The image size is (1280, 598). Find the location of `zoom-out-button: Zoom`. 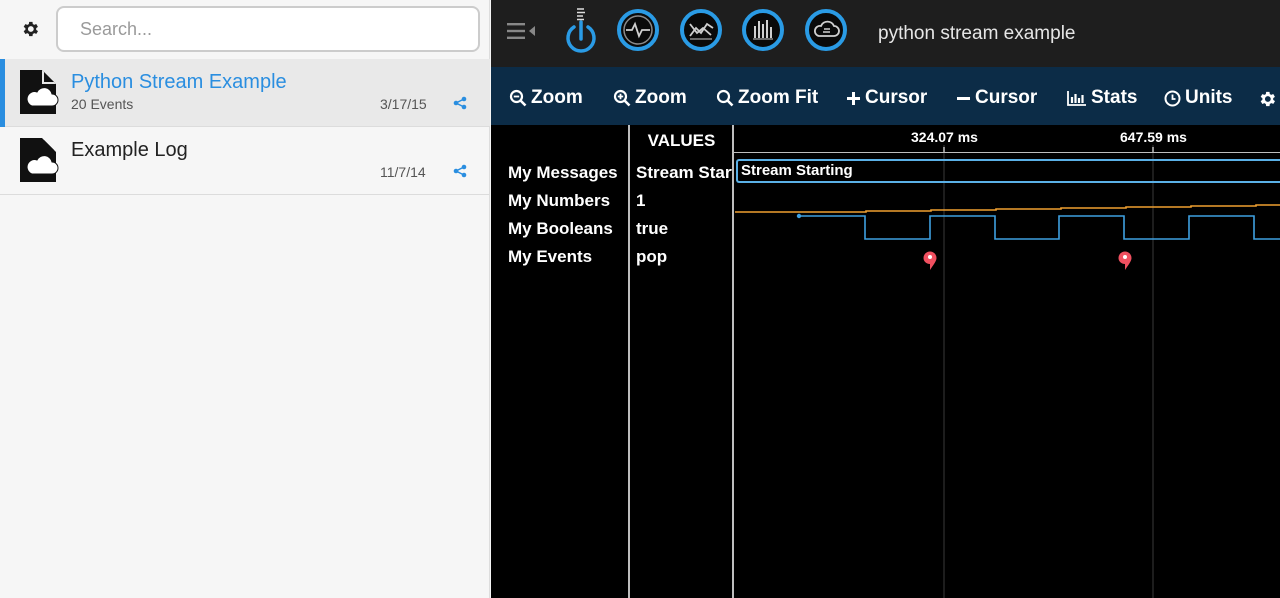

zoom-out-button: Zoom is located at coordinates (546, 98).